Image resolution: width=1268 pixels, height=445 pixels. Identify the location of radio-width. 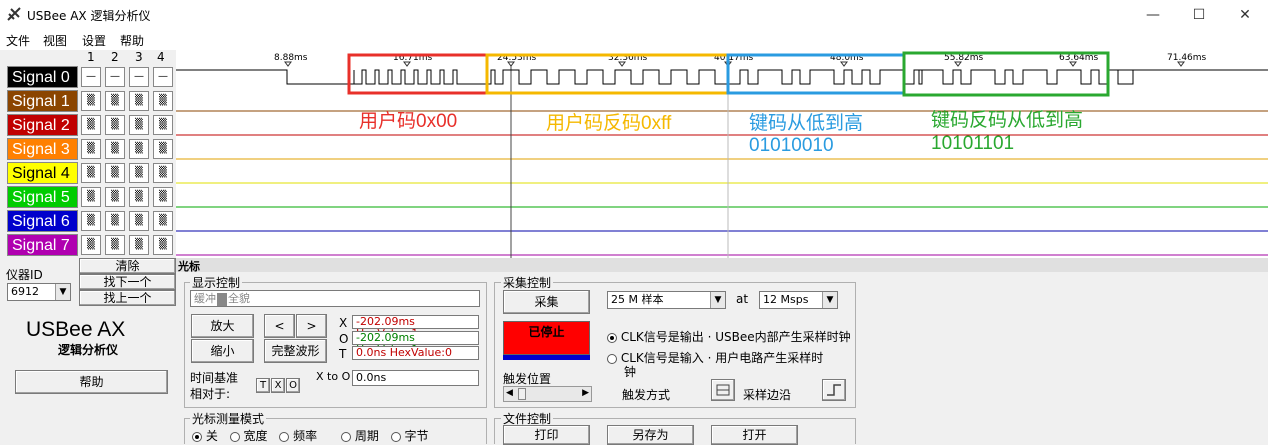
(234, 436).